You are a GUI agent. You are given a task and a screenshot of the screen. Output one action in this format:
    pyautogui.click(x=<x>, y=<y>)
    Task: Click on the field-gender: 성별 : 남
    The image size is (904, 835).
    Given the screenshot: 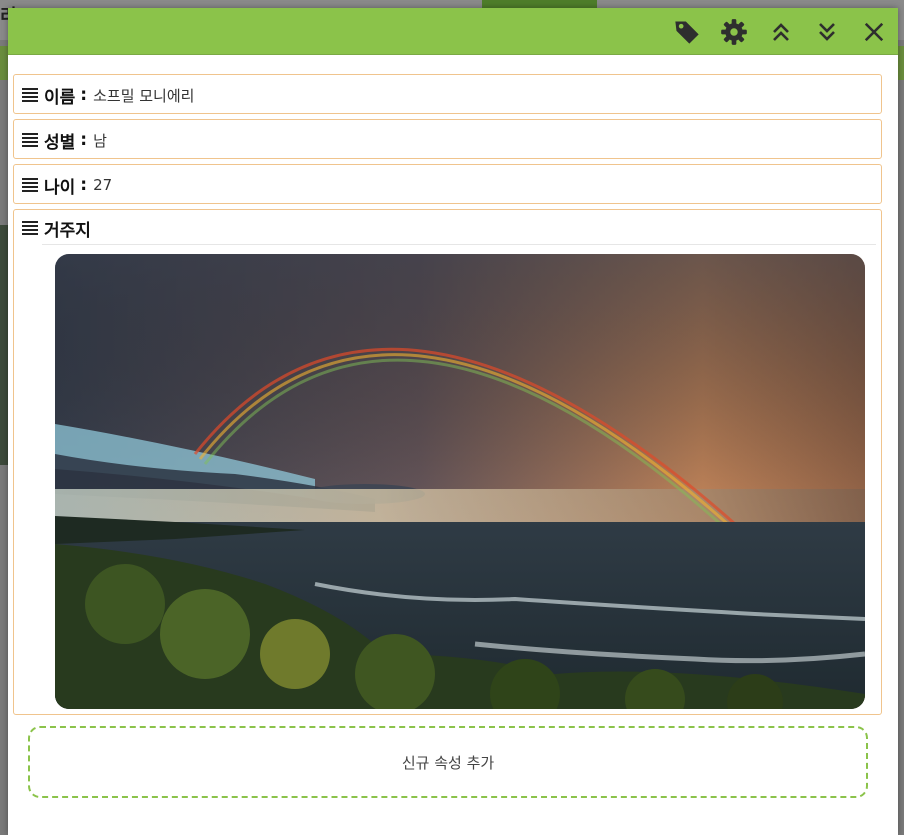 What is the action you would take?
    pyautogui.click(x=447, y=139)
    